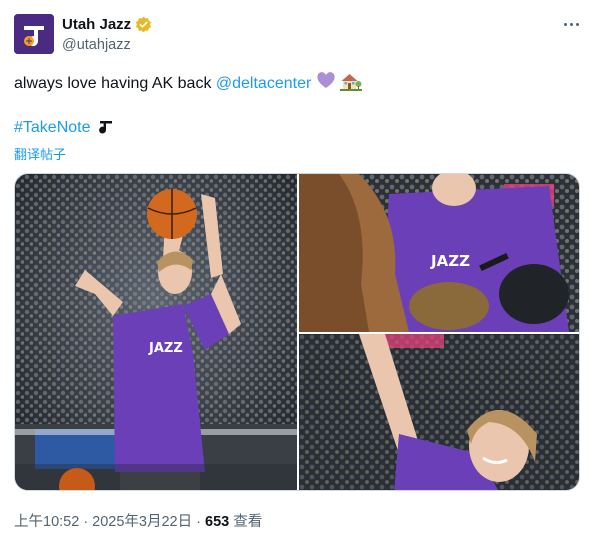 This screenshot has width=599, height=548. I want to click on tweet-text: always love having AK back @deltacenter, so click(188, 82).